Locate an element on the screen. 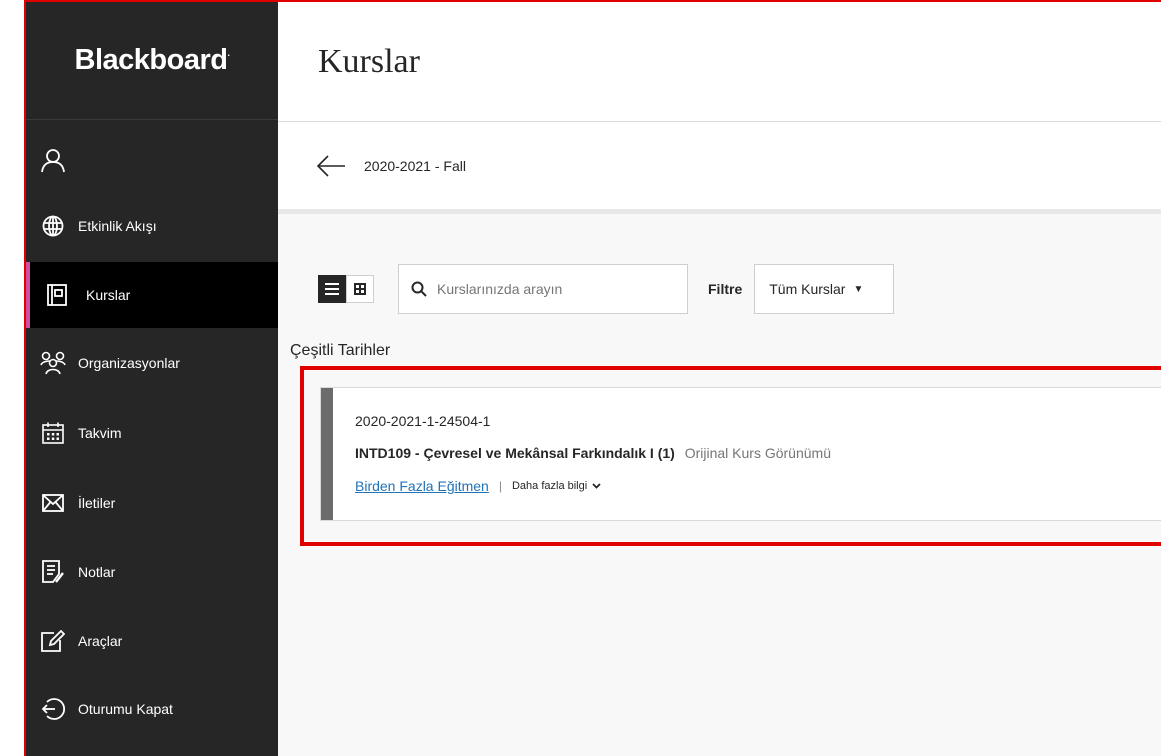 This screenshot has width=1161, height=756. course-meta: Birden Fazla Eğitmen | Daha fazla bilgi is located at coordinates (478, 486).